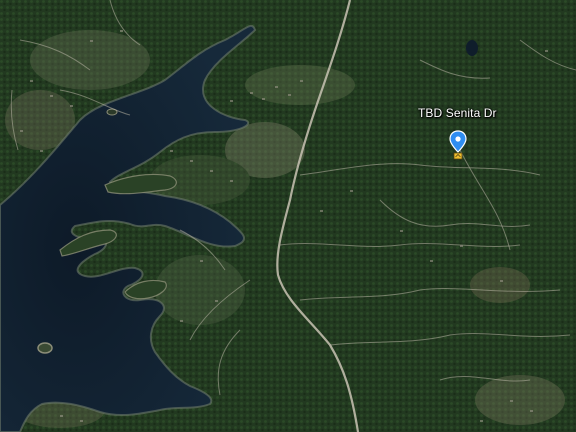 The width and height of the screenshot is (576, 432). What do you see at coordinates (472, 48) in the screenshot?
I see `pond` at bounding box center [472, 48].